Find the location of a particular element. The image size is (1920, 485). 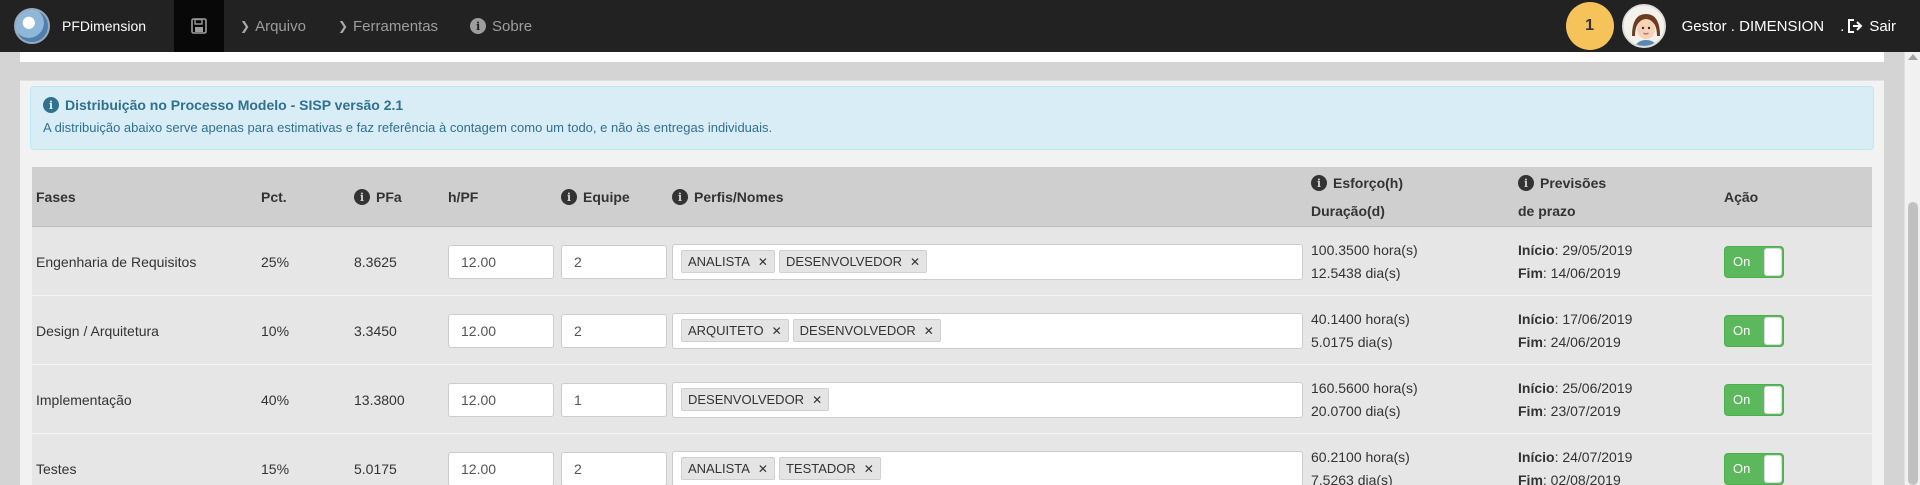

cell-perfis: ANALISTA ✕ TESTADOR ✕ is located at coordinates (987, 459).